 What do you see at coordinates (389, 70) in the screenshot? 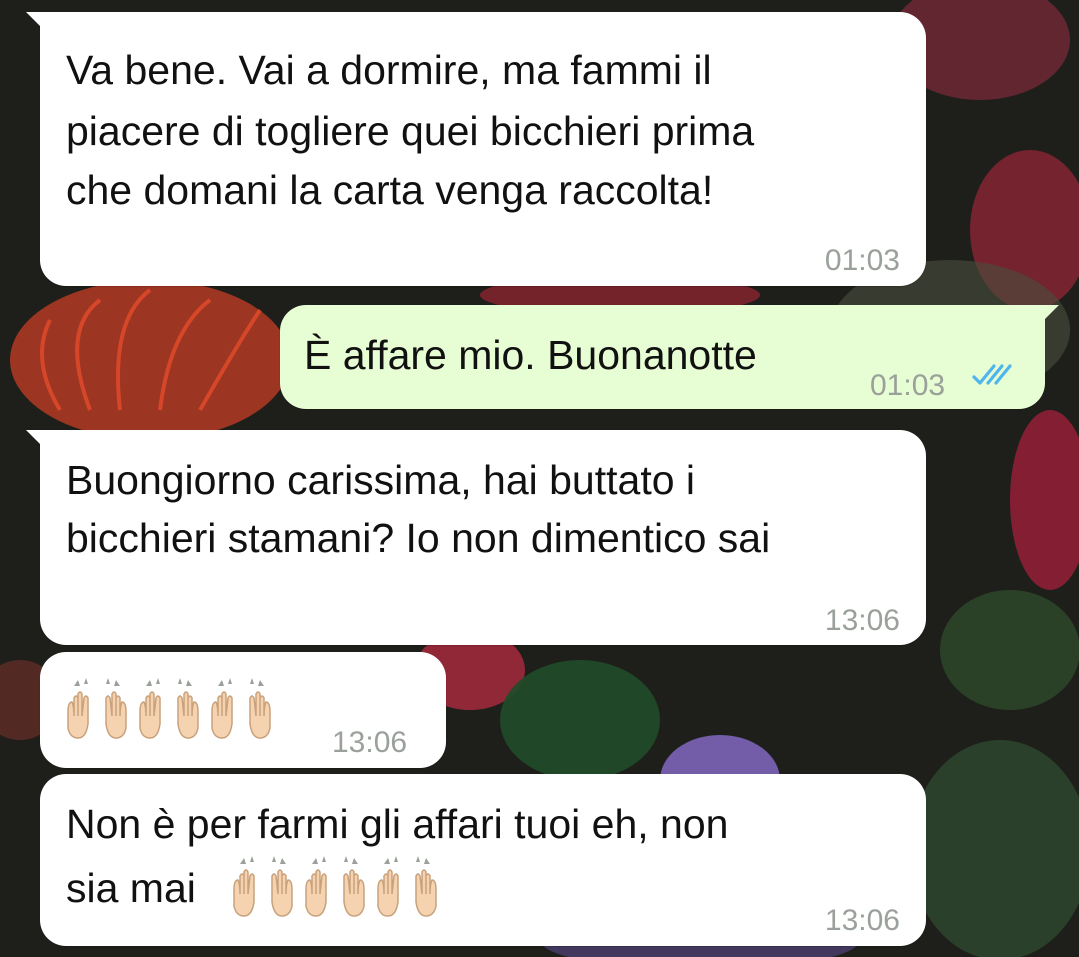
I see `message-text-line: Va bene. Vai a dormire, ma fammi il` at bounding box center [389, 70].